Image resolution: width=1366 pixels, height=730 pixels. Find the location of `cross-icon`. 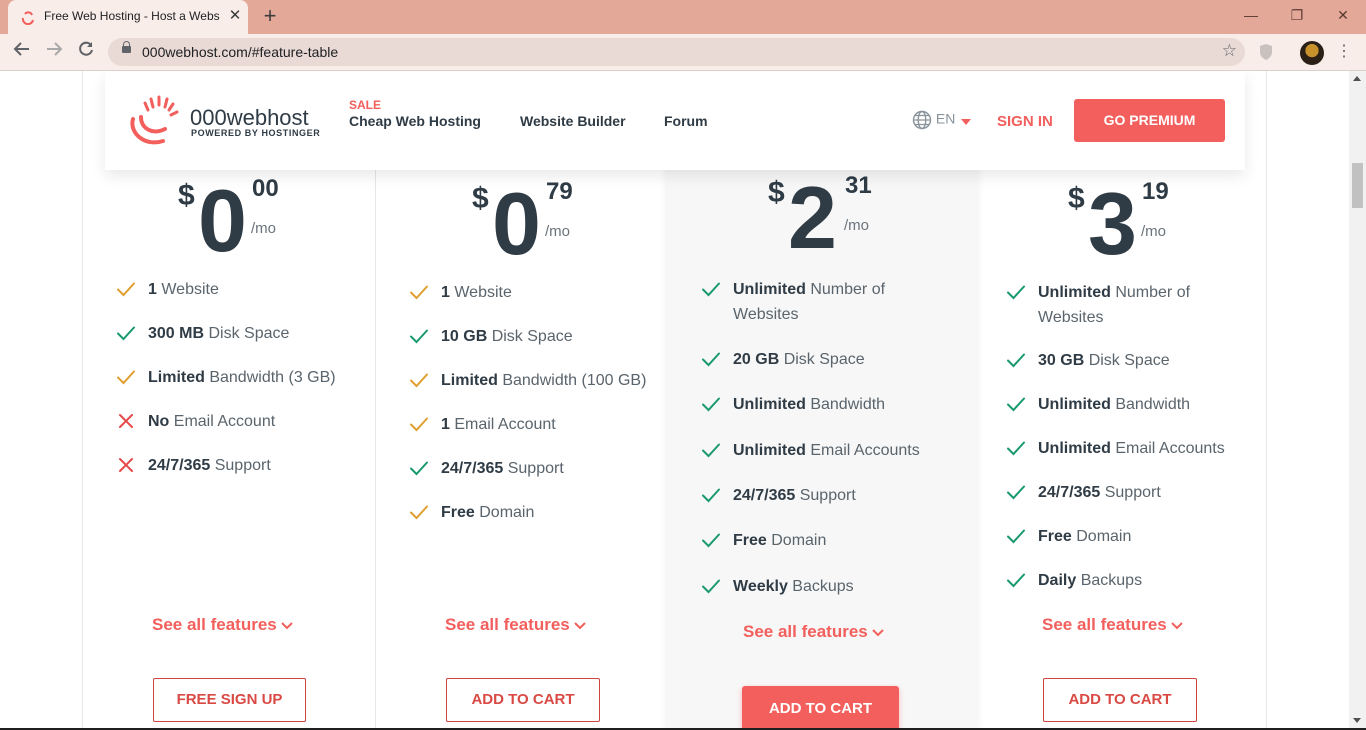

cross-icon is located at coordinates (126, 421).